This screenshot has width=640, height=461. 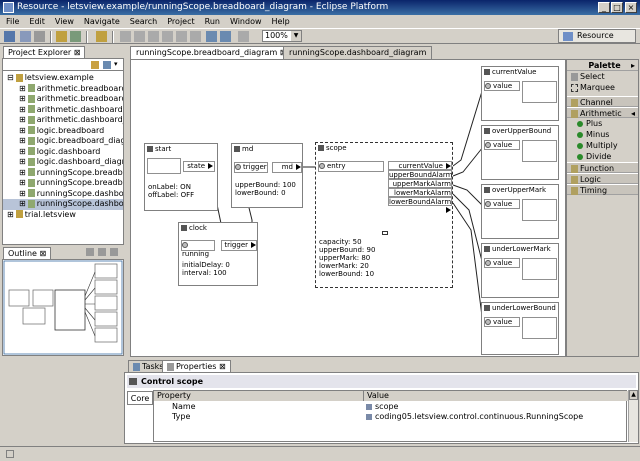 I want to click on connection-lower-bound, so click(x=468, y=263).